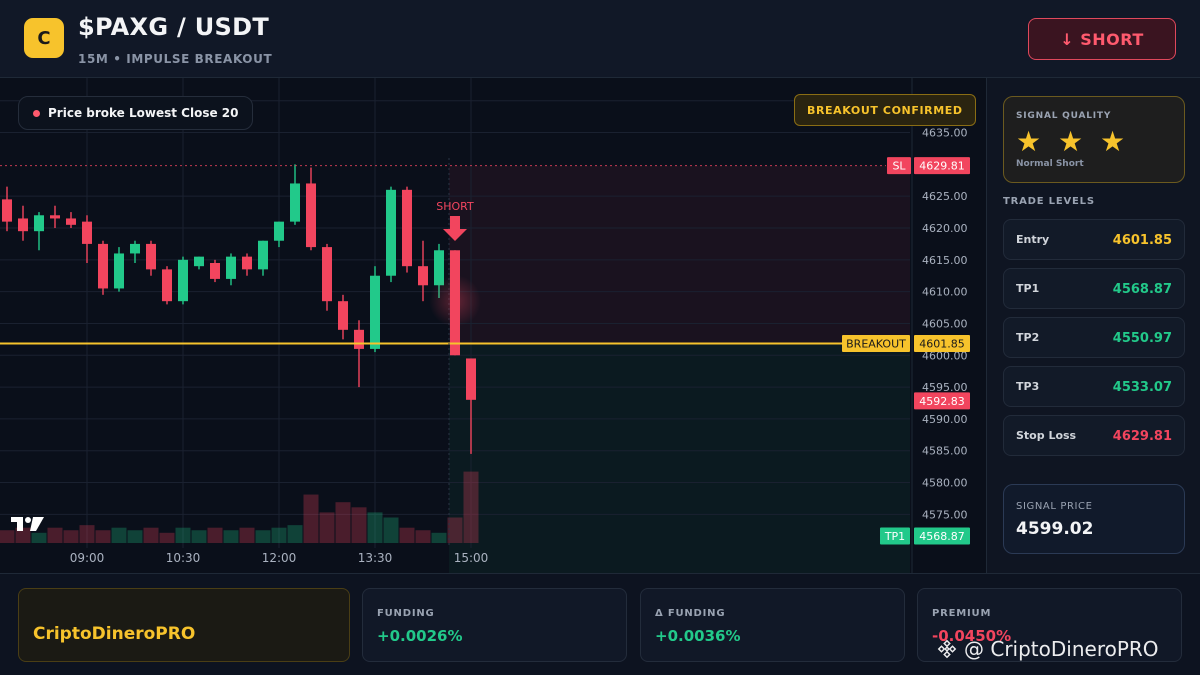 The width and height of the screenshot is (1200, 675). What do you see at coordinates (1028, 337) in the screenshot?
I see `trade-level-name: TP2` at bounding box center [1028, 337].